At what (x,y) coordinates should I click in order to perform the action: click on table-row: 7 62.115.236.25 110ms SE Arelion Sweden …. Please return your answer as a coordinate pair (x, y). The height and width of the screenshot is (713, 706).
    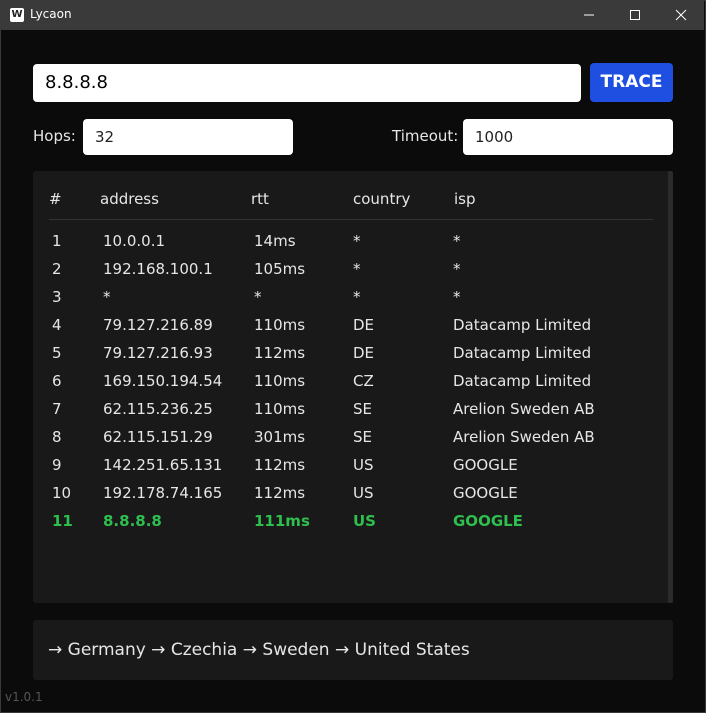
    Looking at the image, I should click on (353, 410).